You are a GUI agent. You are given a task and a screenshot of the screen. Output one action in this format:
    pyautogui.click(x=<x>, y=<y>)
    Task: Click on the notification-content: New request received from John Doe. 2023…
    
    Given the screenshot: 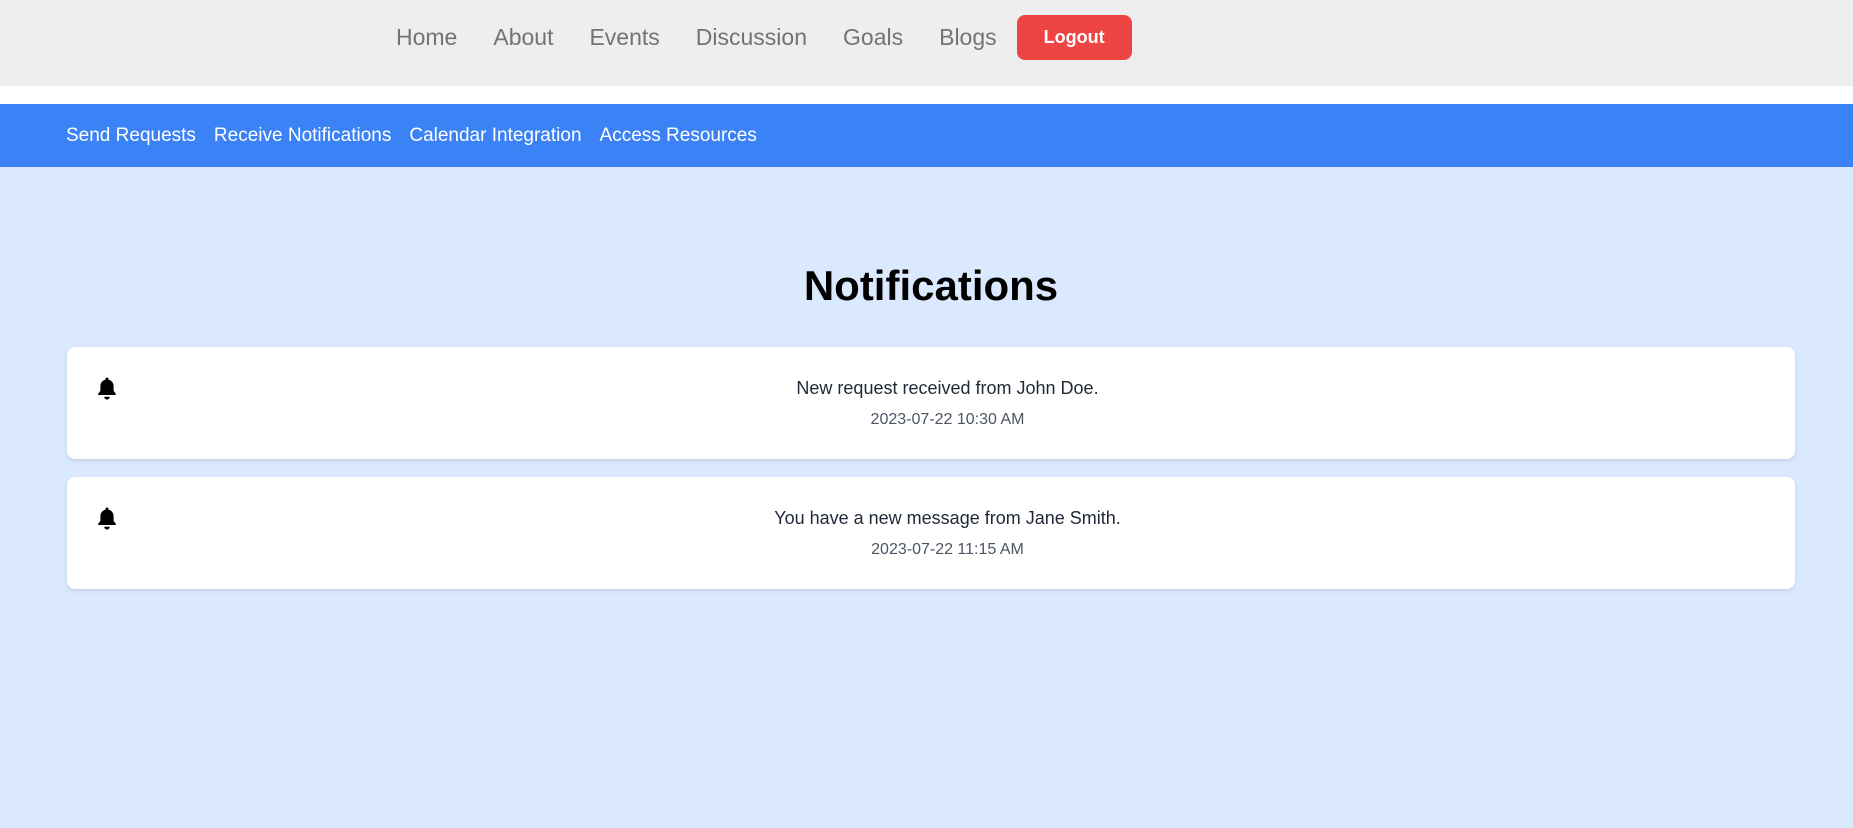 What is the action you would take?
    pyautogui.click(x=947, y=403)
    